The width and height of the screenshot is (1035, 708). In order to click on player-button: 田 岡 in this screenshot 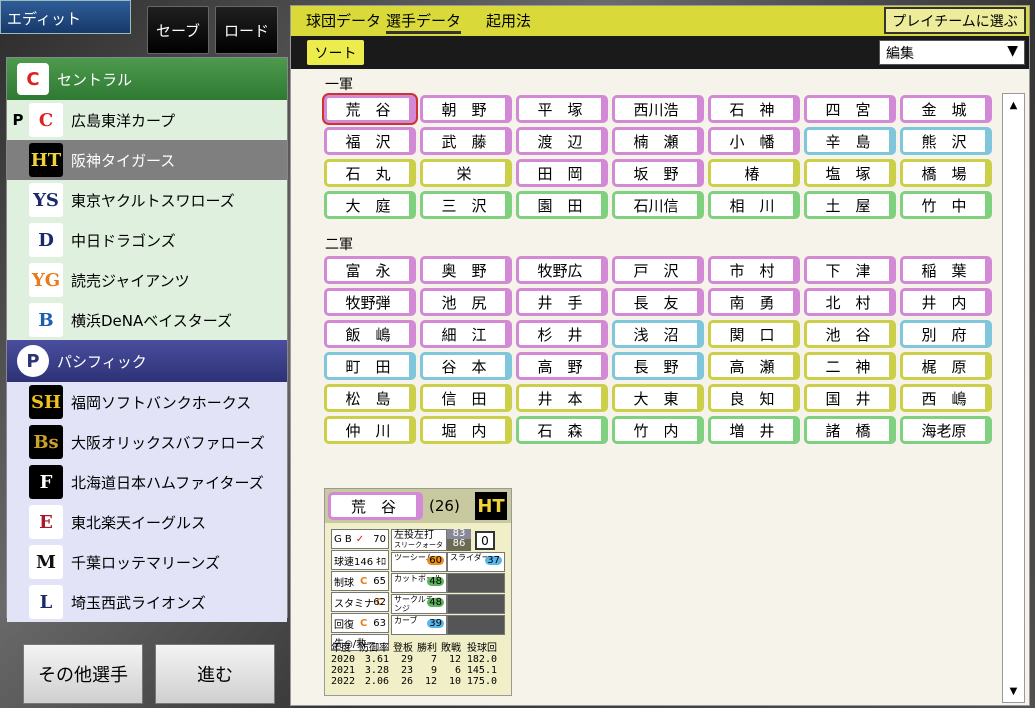, I will do `click(562, 173)`.